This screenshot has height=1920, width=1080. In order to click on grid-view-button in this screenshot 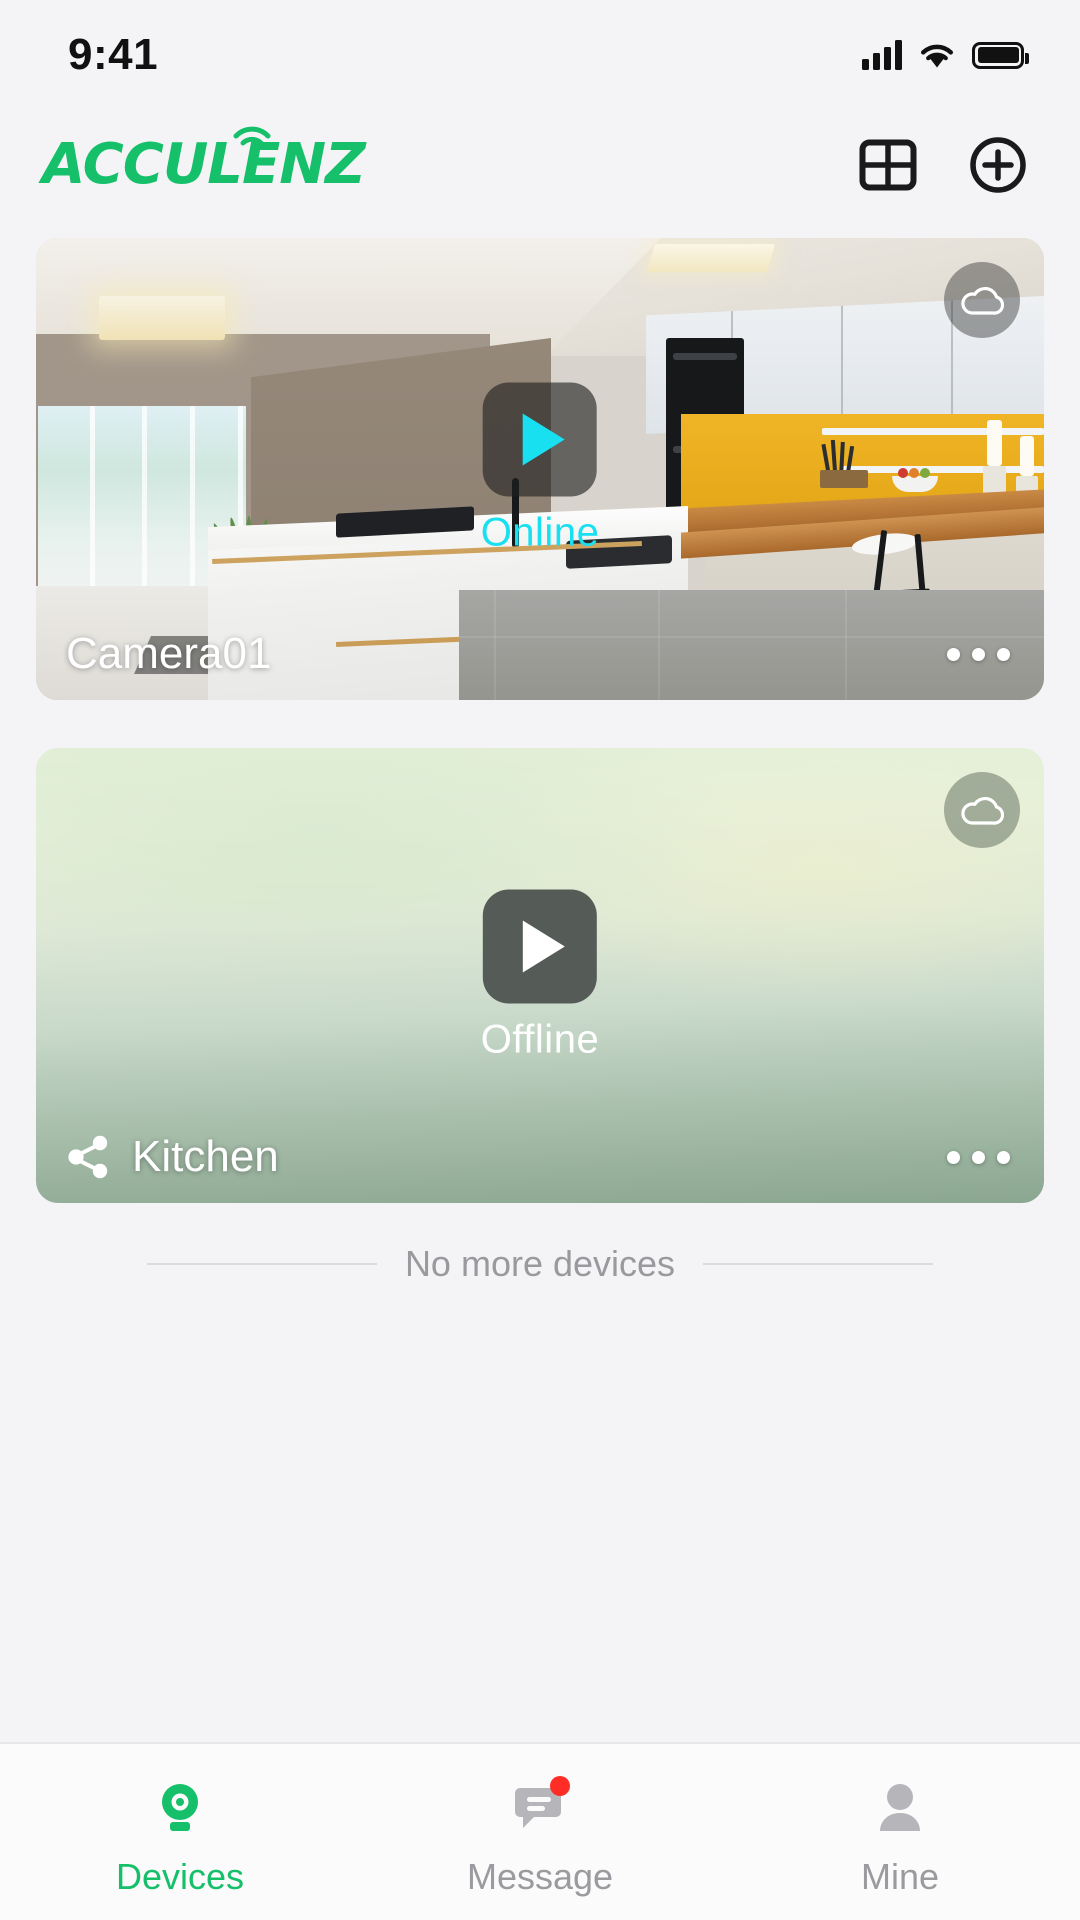, I will do `click(888, 165)`.